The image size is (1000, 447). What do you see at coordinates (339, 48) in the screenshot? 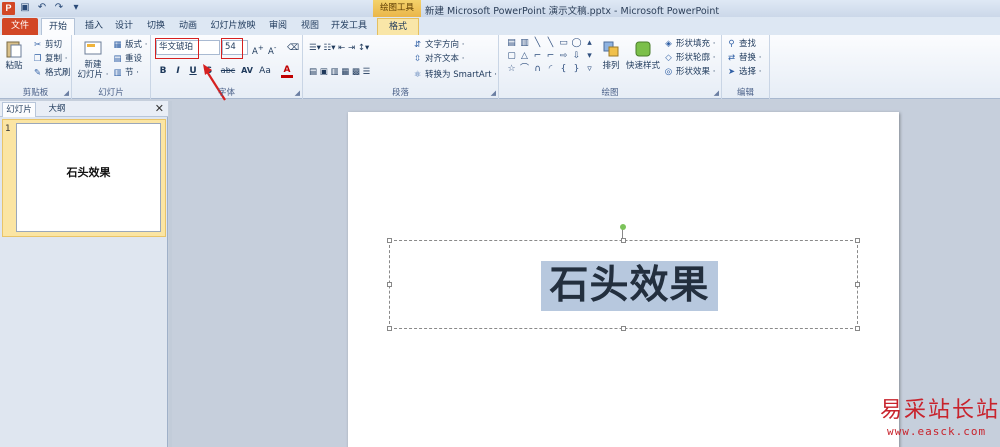
I see `bullets-button: ☰▾ ☷▾ ⇤ ⇥ ↕▾` at bounding box center [339, 48].